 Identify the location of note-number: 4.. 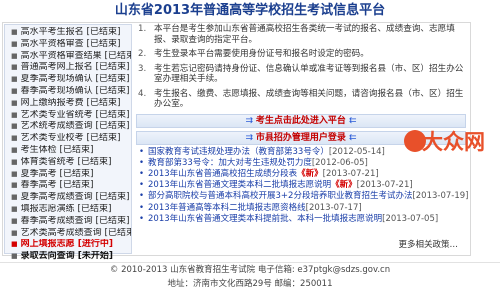
(142, 93).